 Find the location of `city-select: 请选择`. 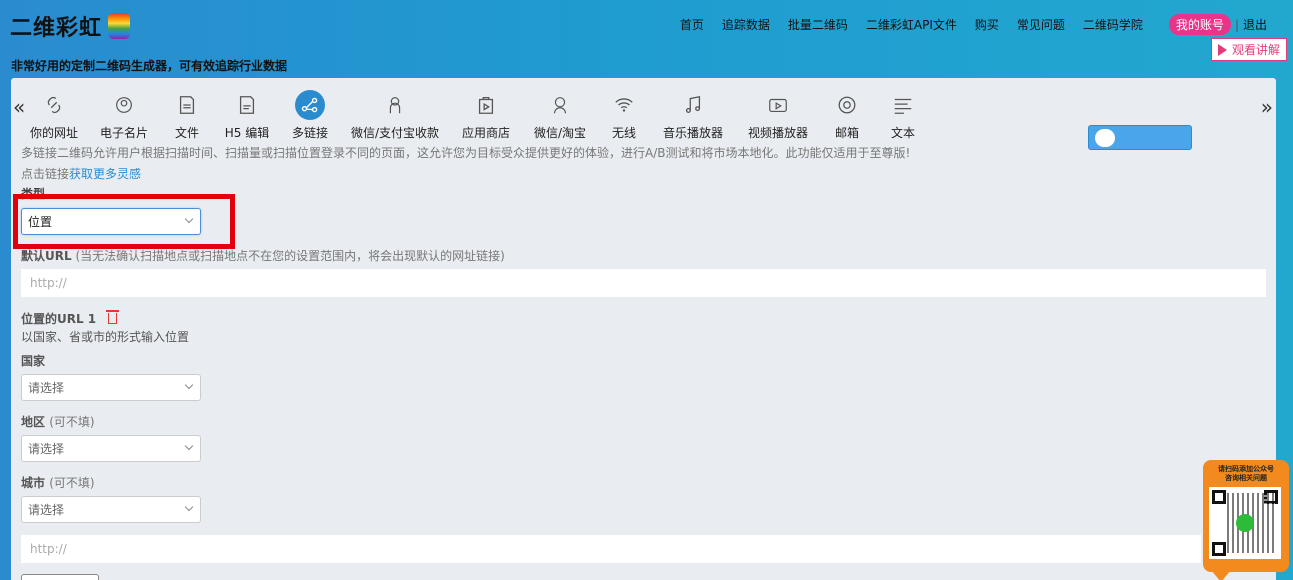

city-select: 请选择 is located at coordinates (111, 509).